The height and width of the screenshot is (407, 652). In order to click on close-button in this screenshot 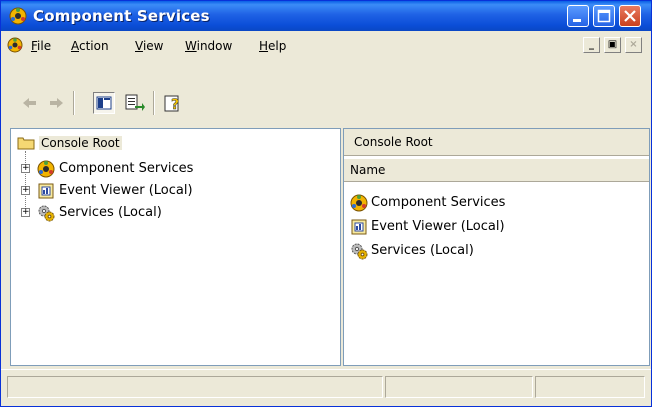, I will do `click(630, 16)`.